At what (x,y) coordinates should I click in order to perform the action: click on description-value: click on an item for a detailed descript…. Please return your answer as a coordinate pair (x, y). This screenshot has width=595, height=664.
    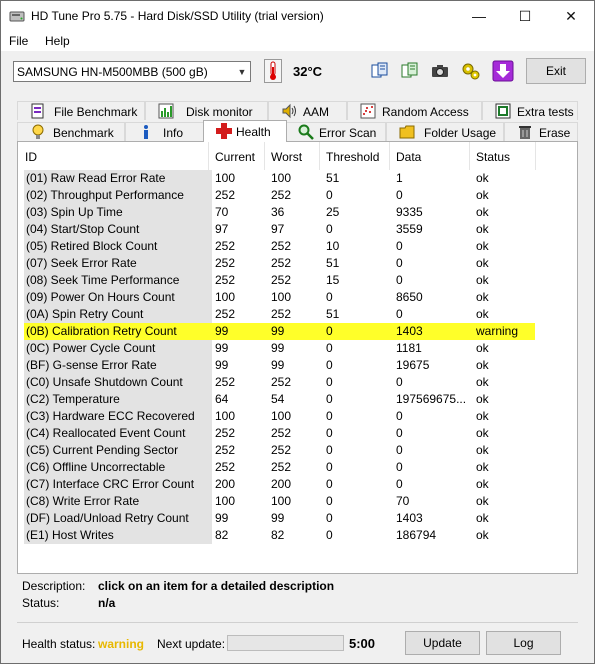
    Looking at the image, I should click on (216, 586).